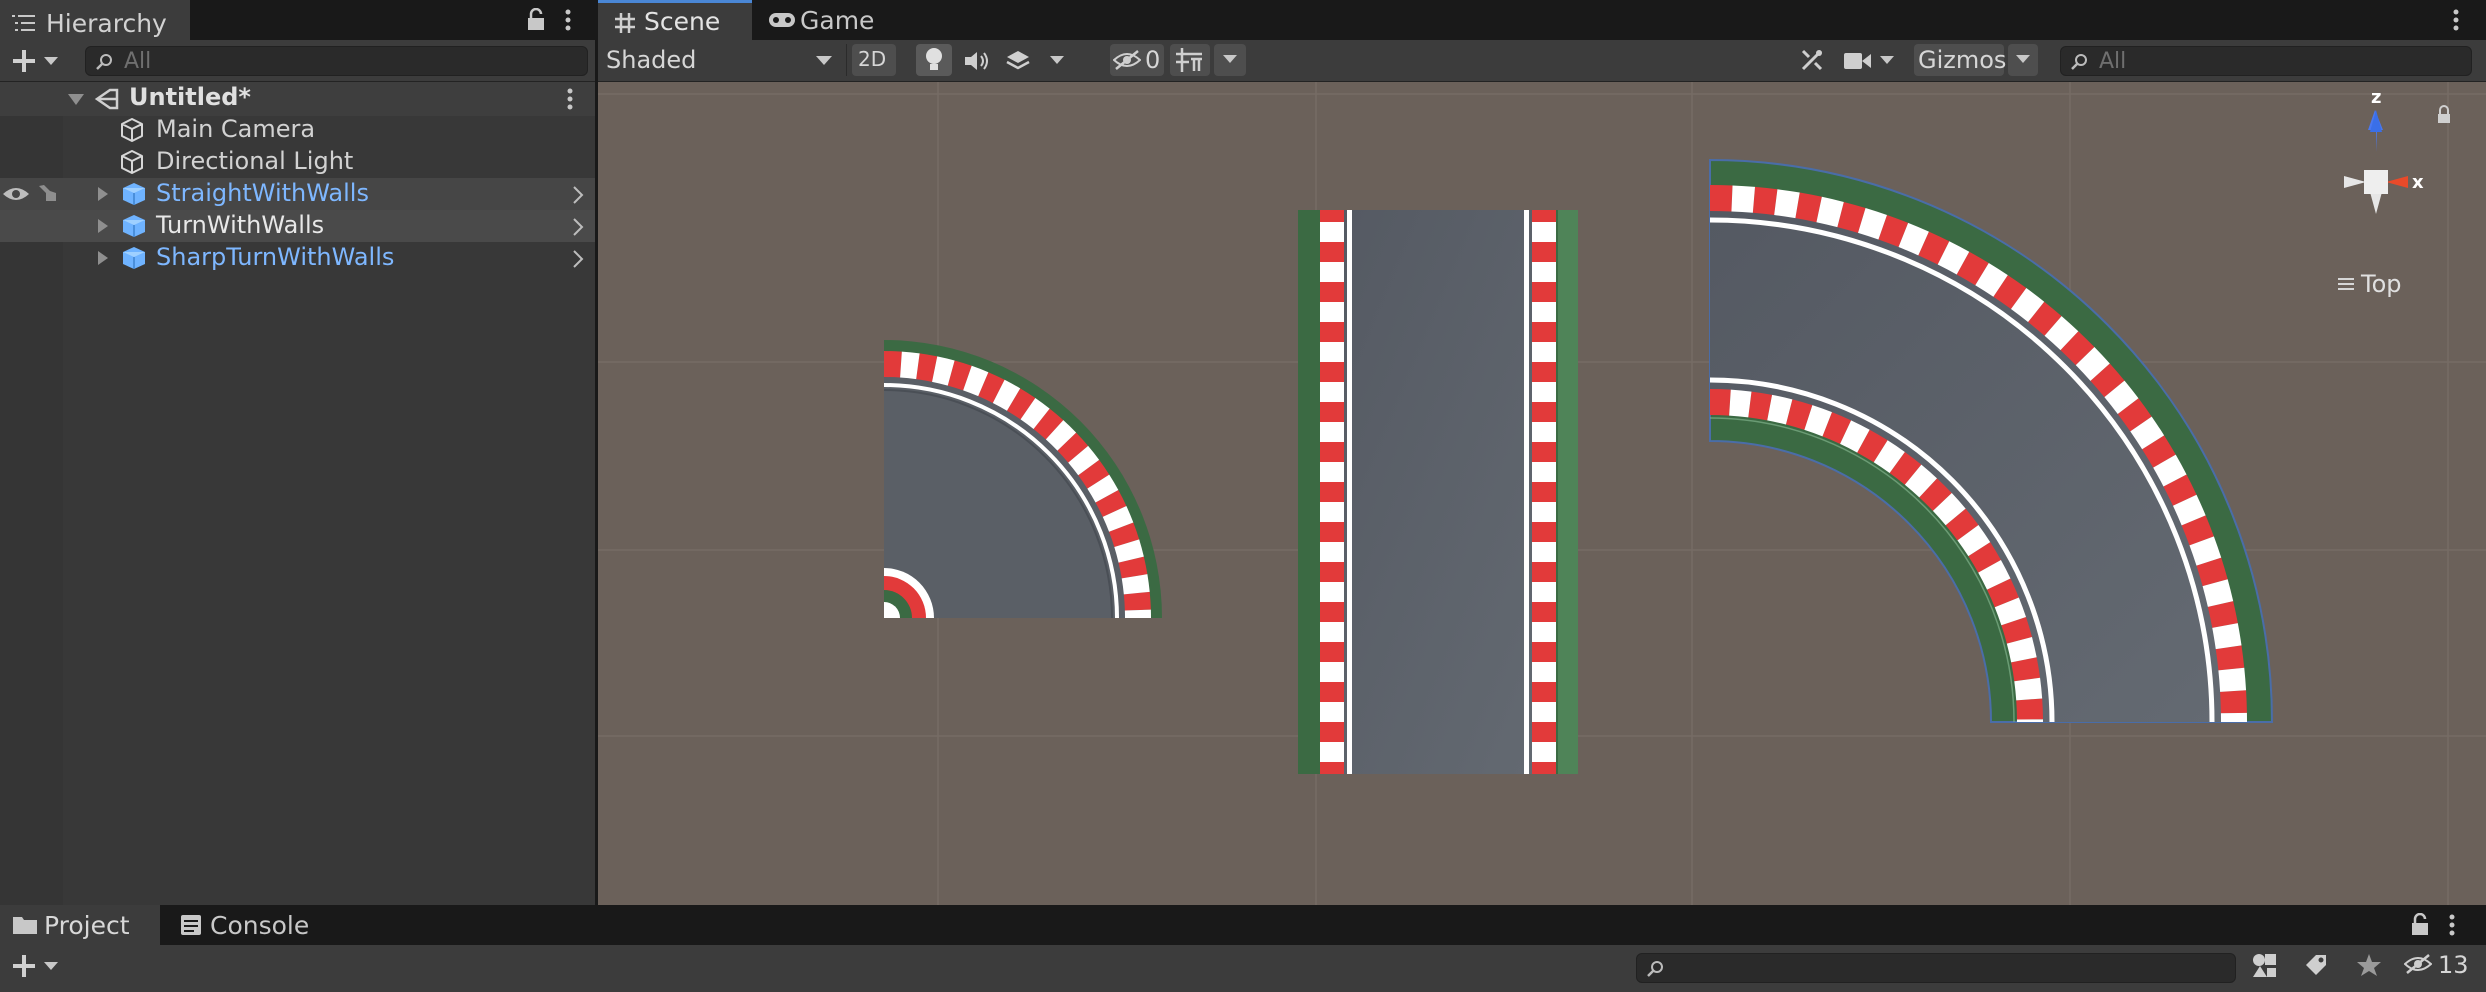 The width and height of the screenshot is (2486, 992). I want to click on hidden-objects-toggle: 0, so click(1137, 60).